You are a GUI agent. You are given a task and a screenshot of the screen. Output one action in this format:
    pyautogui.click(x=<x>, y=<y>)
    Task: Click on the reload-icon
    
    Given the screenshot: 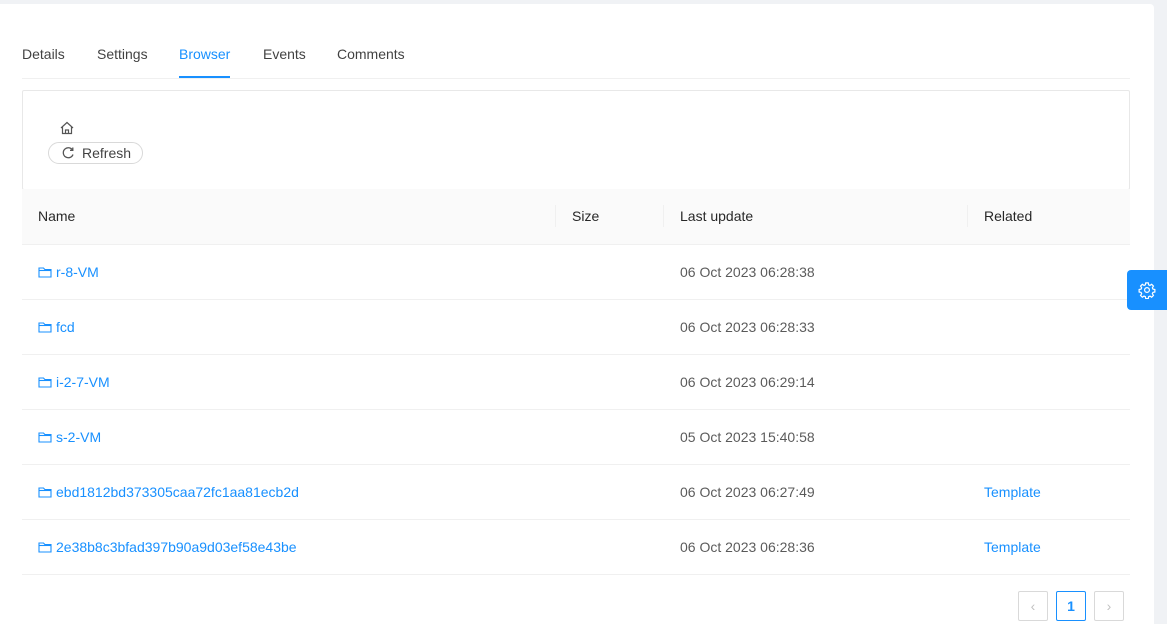 What is the action you would take?
    pyautogui.click(x=68, y=153)
    